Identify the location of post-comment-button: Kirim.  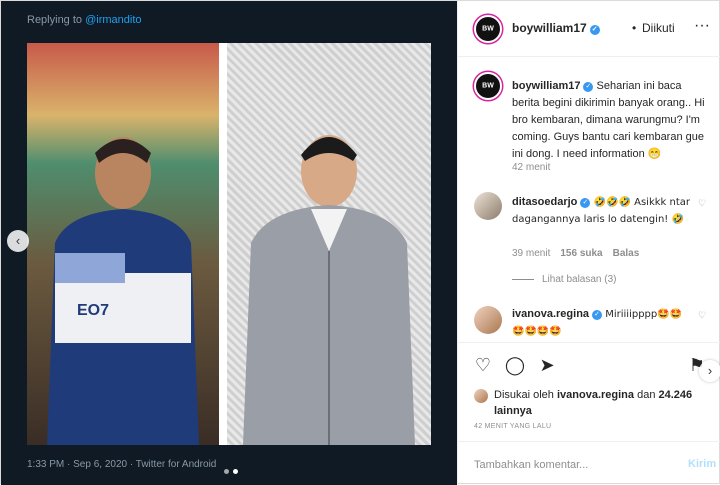
(702, 464).